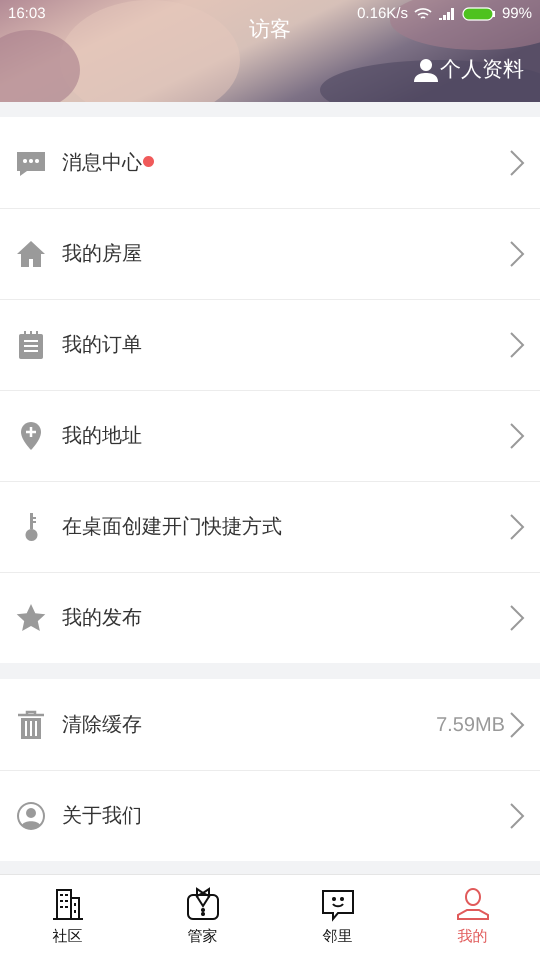  Describe the element at coordinates (337, 917) in the screenshot. I see `tab: 邻里` at that location.